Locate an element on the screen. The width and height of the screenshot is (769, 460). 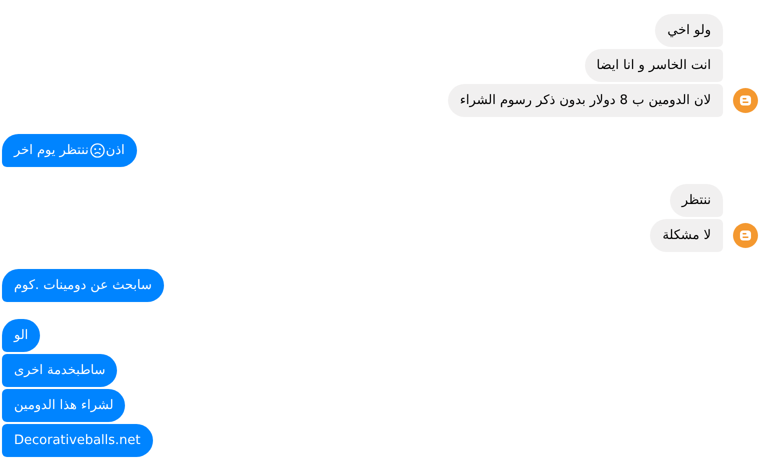
message-bubble: ولو اخي is located at coordinates (689, 30).